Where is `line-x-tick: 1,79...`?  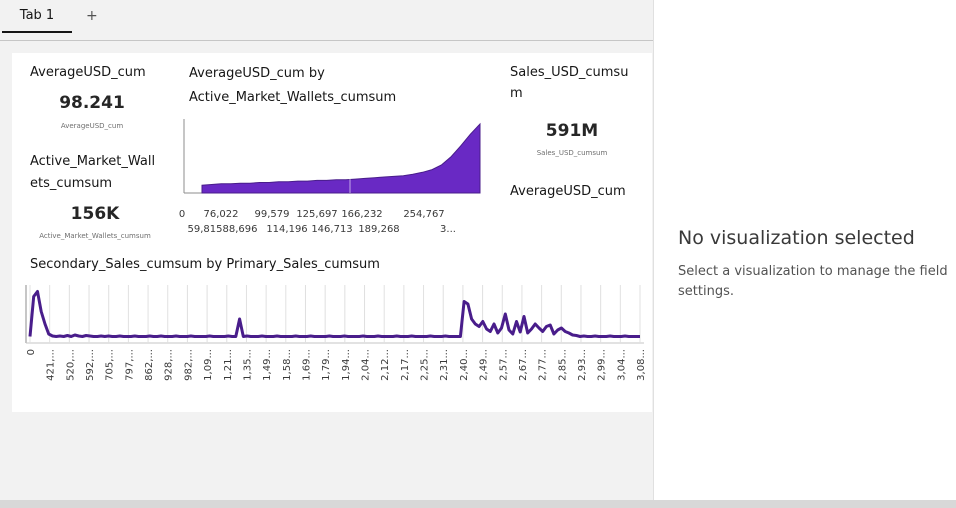 line-x-tick: 1,79... is located at coordinates (326, 365).